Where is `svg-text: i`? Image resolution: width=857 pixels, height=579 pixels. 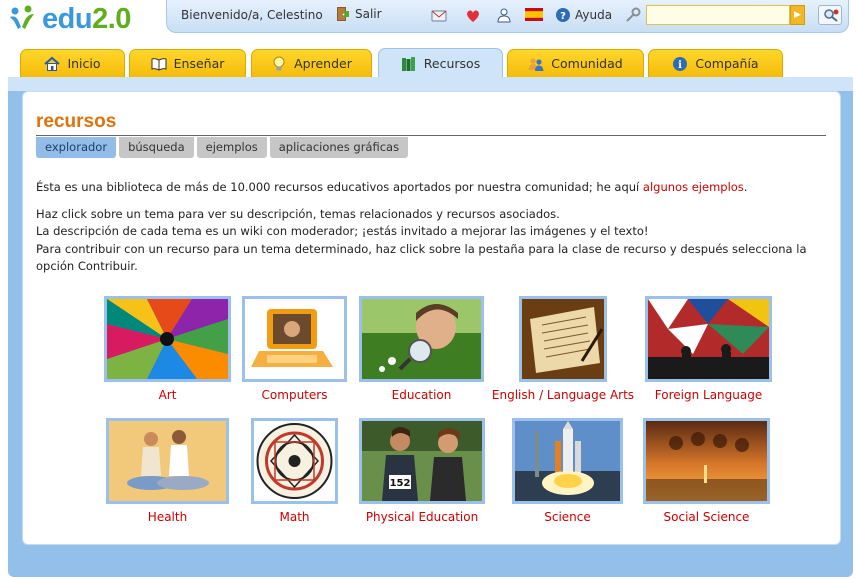 svg-text: i is located at coordinates (680, 65).